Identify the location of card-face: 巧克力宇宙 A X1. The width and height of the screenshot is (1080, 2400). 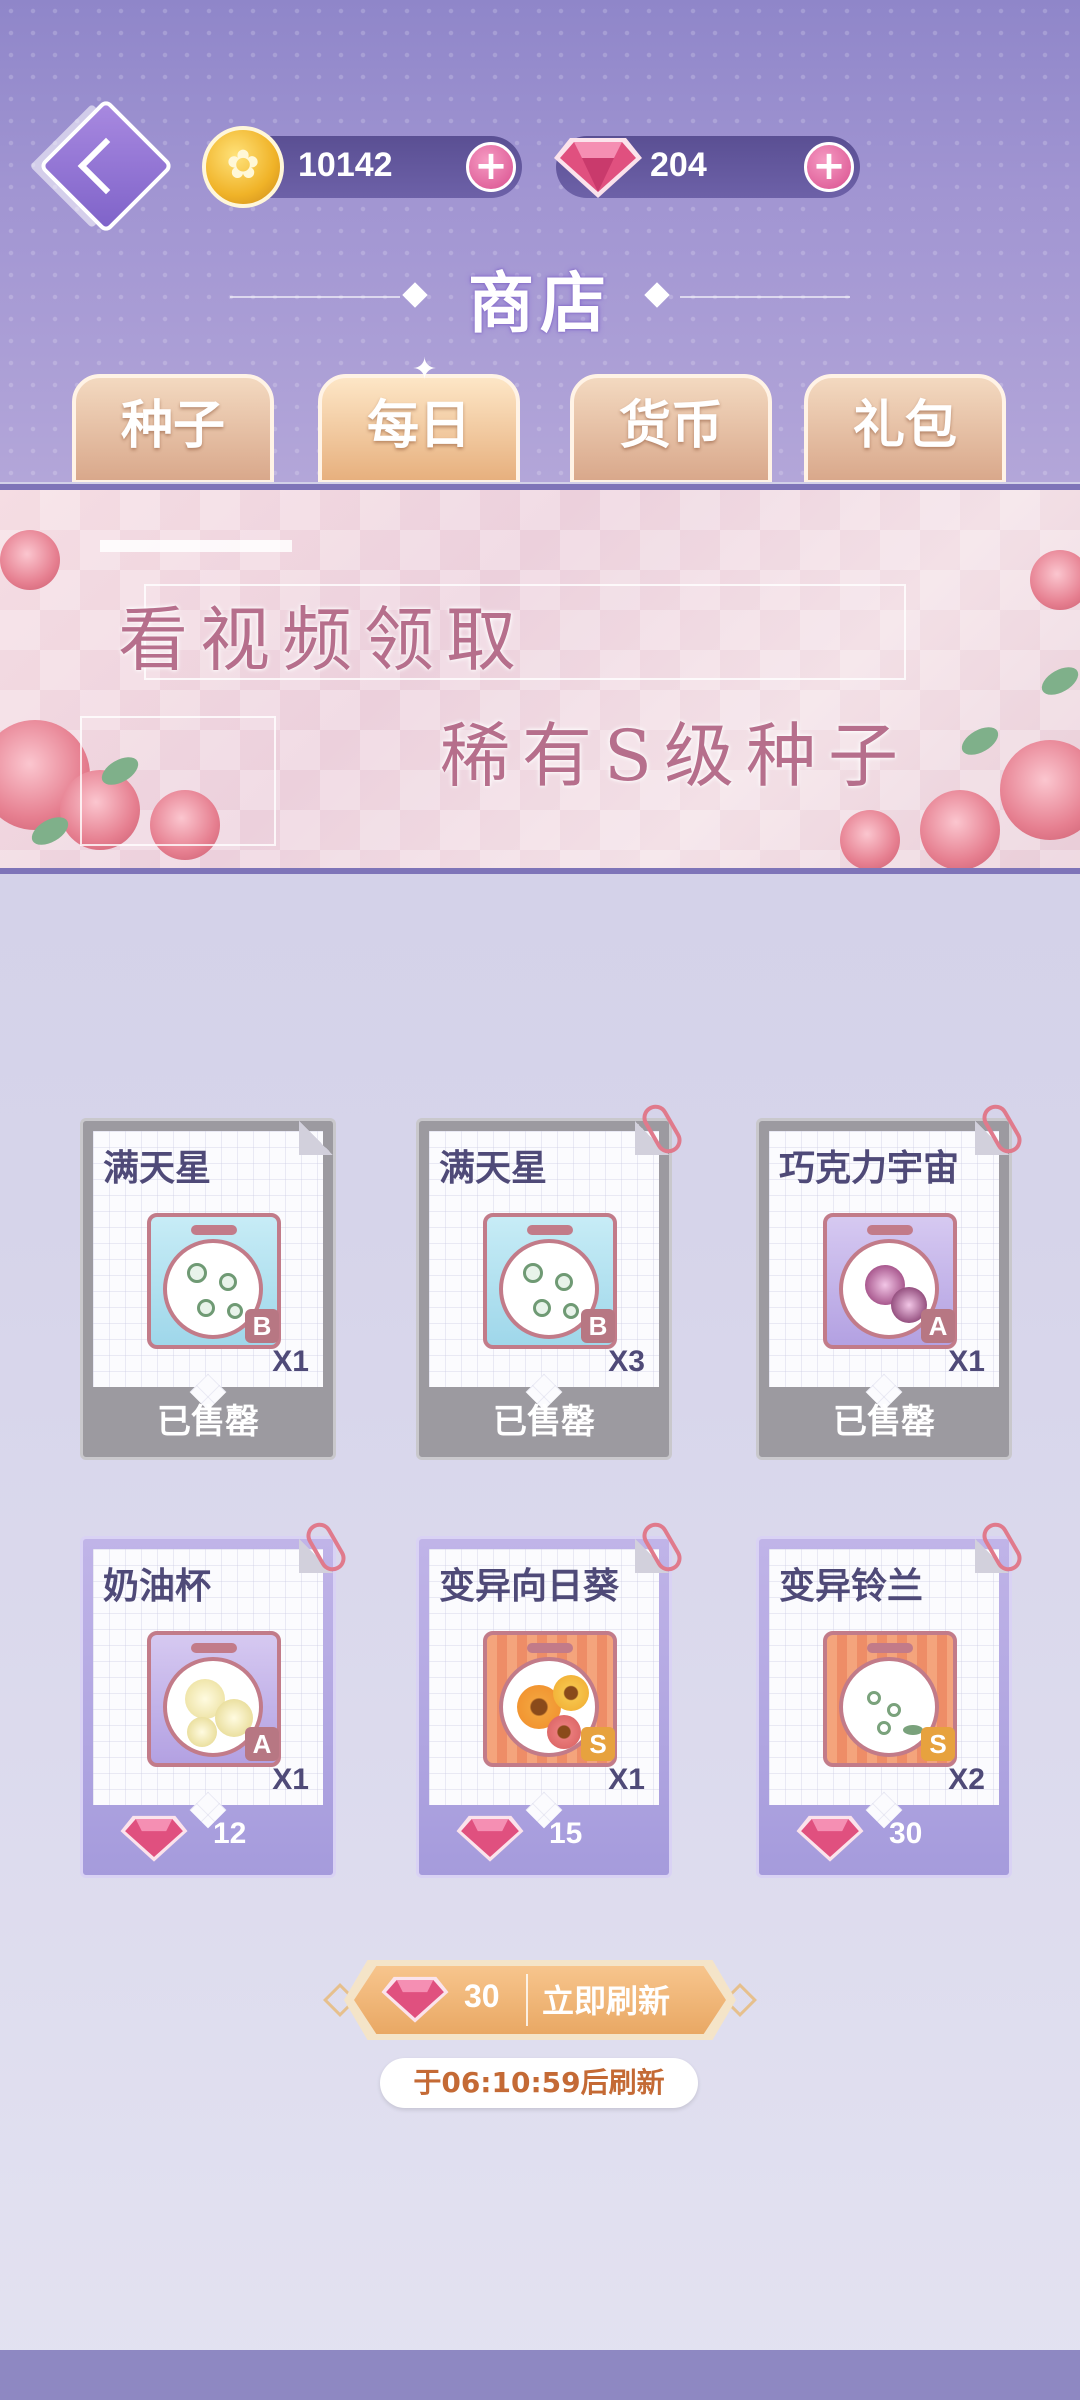
(884, 1259).